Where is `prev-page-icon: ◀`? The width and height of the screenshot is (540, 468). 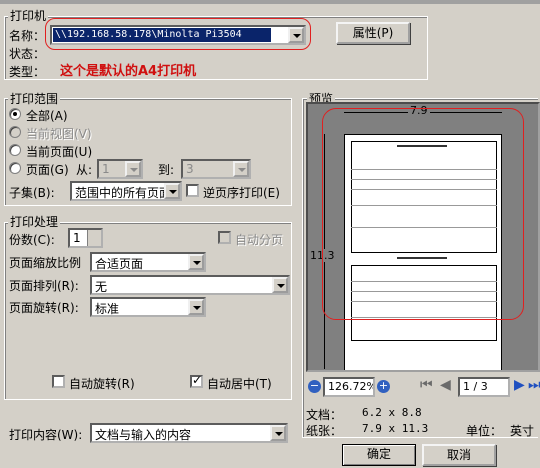
prev-page-icon: ◀ is located at coordinates (445, 385).